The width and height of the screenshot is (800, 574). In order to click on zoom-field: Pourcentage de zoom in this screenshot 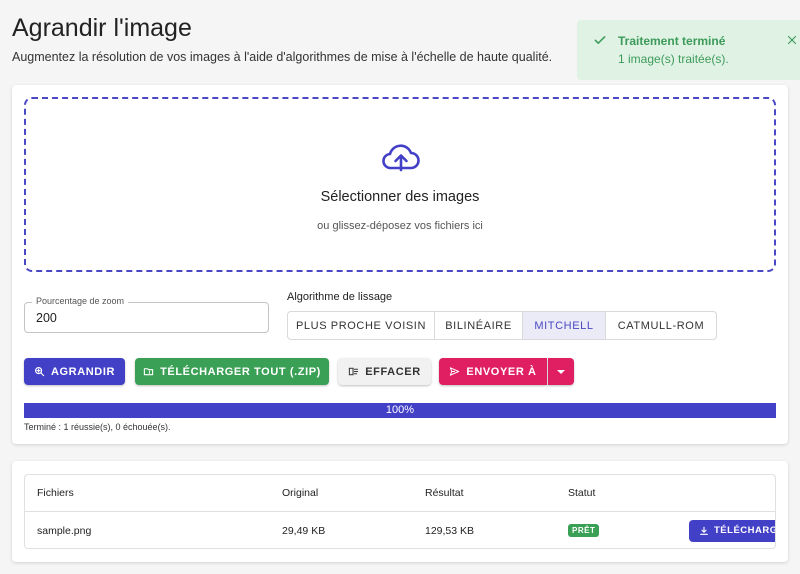, I will do `click(146, 314)`.